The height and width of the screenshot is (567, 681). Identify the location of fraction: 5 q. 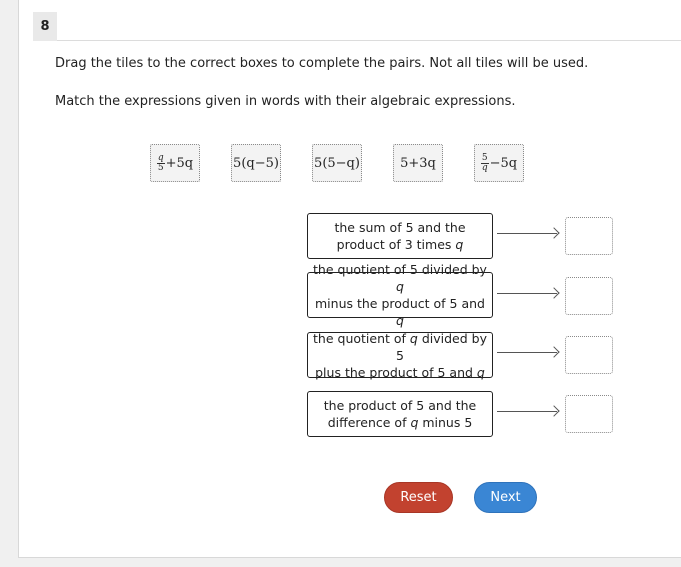
(484, 162).